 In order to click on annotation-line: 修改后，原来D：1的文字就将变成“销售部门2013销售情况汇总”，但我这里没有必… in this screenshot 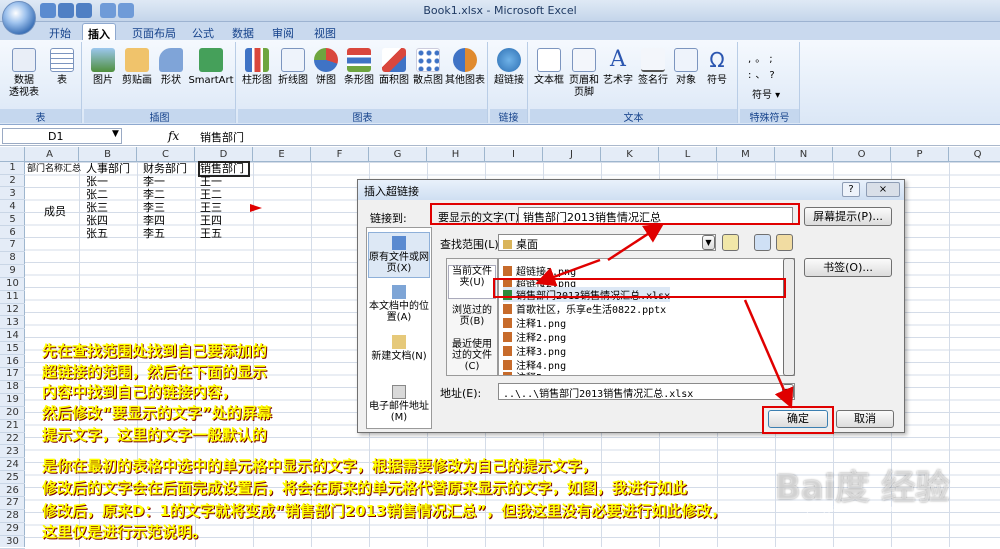, I will do `click(384, 511)`.